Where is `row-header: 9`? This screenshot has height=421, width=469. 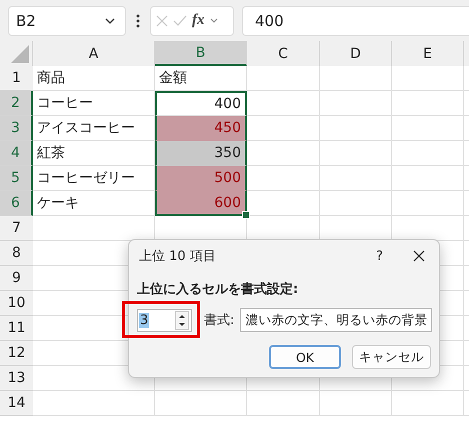
row-header: 9 is located at coordinates (16, 278).